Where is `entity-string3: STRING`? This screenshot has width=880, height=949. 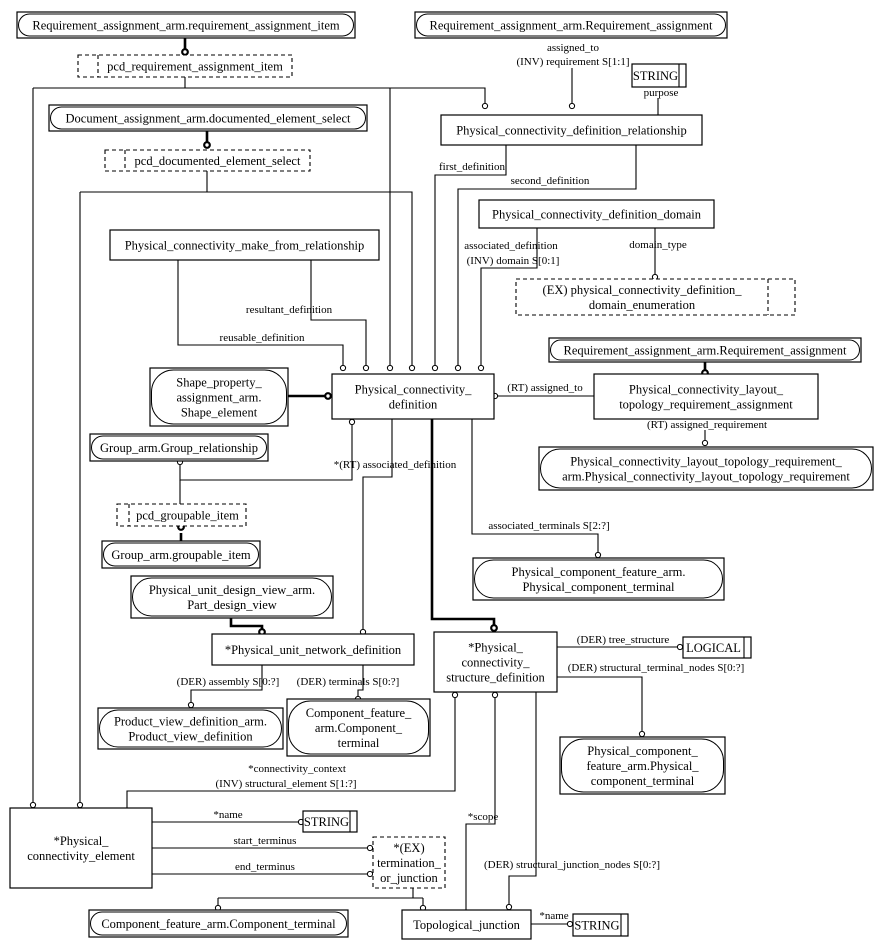 entity-string3: STRING is located at coordinates (600, 925).